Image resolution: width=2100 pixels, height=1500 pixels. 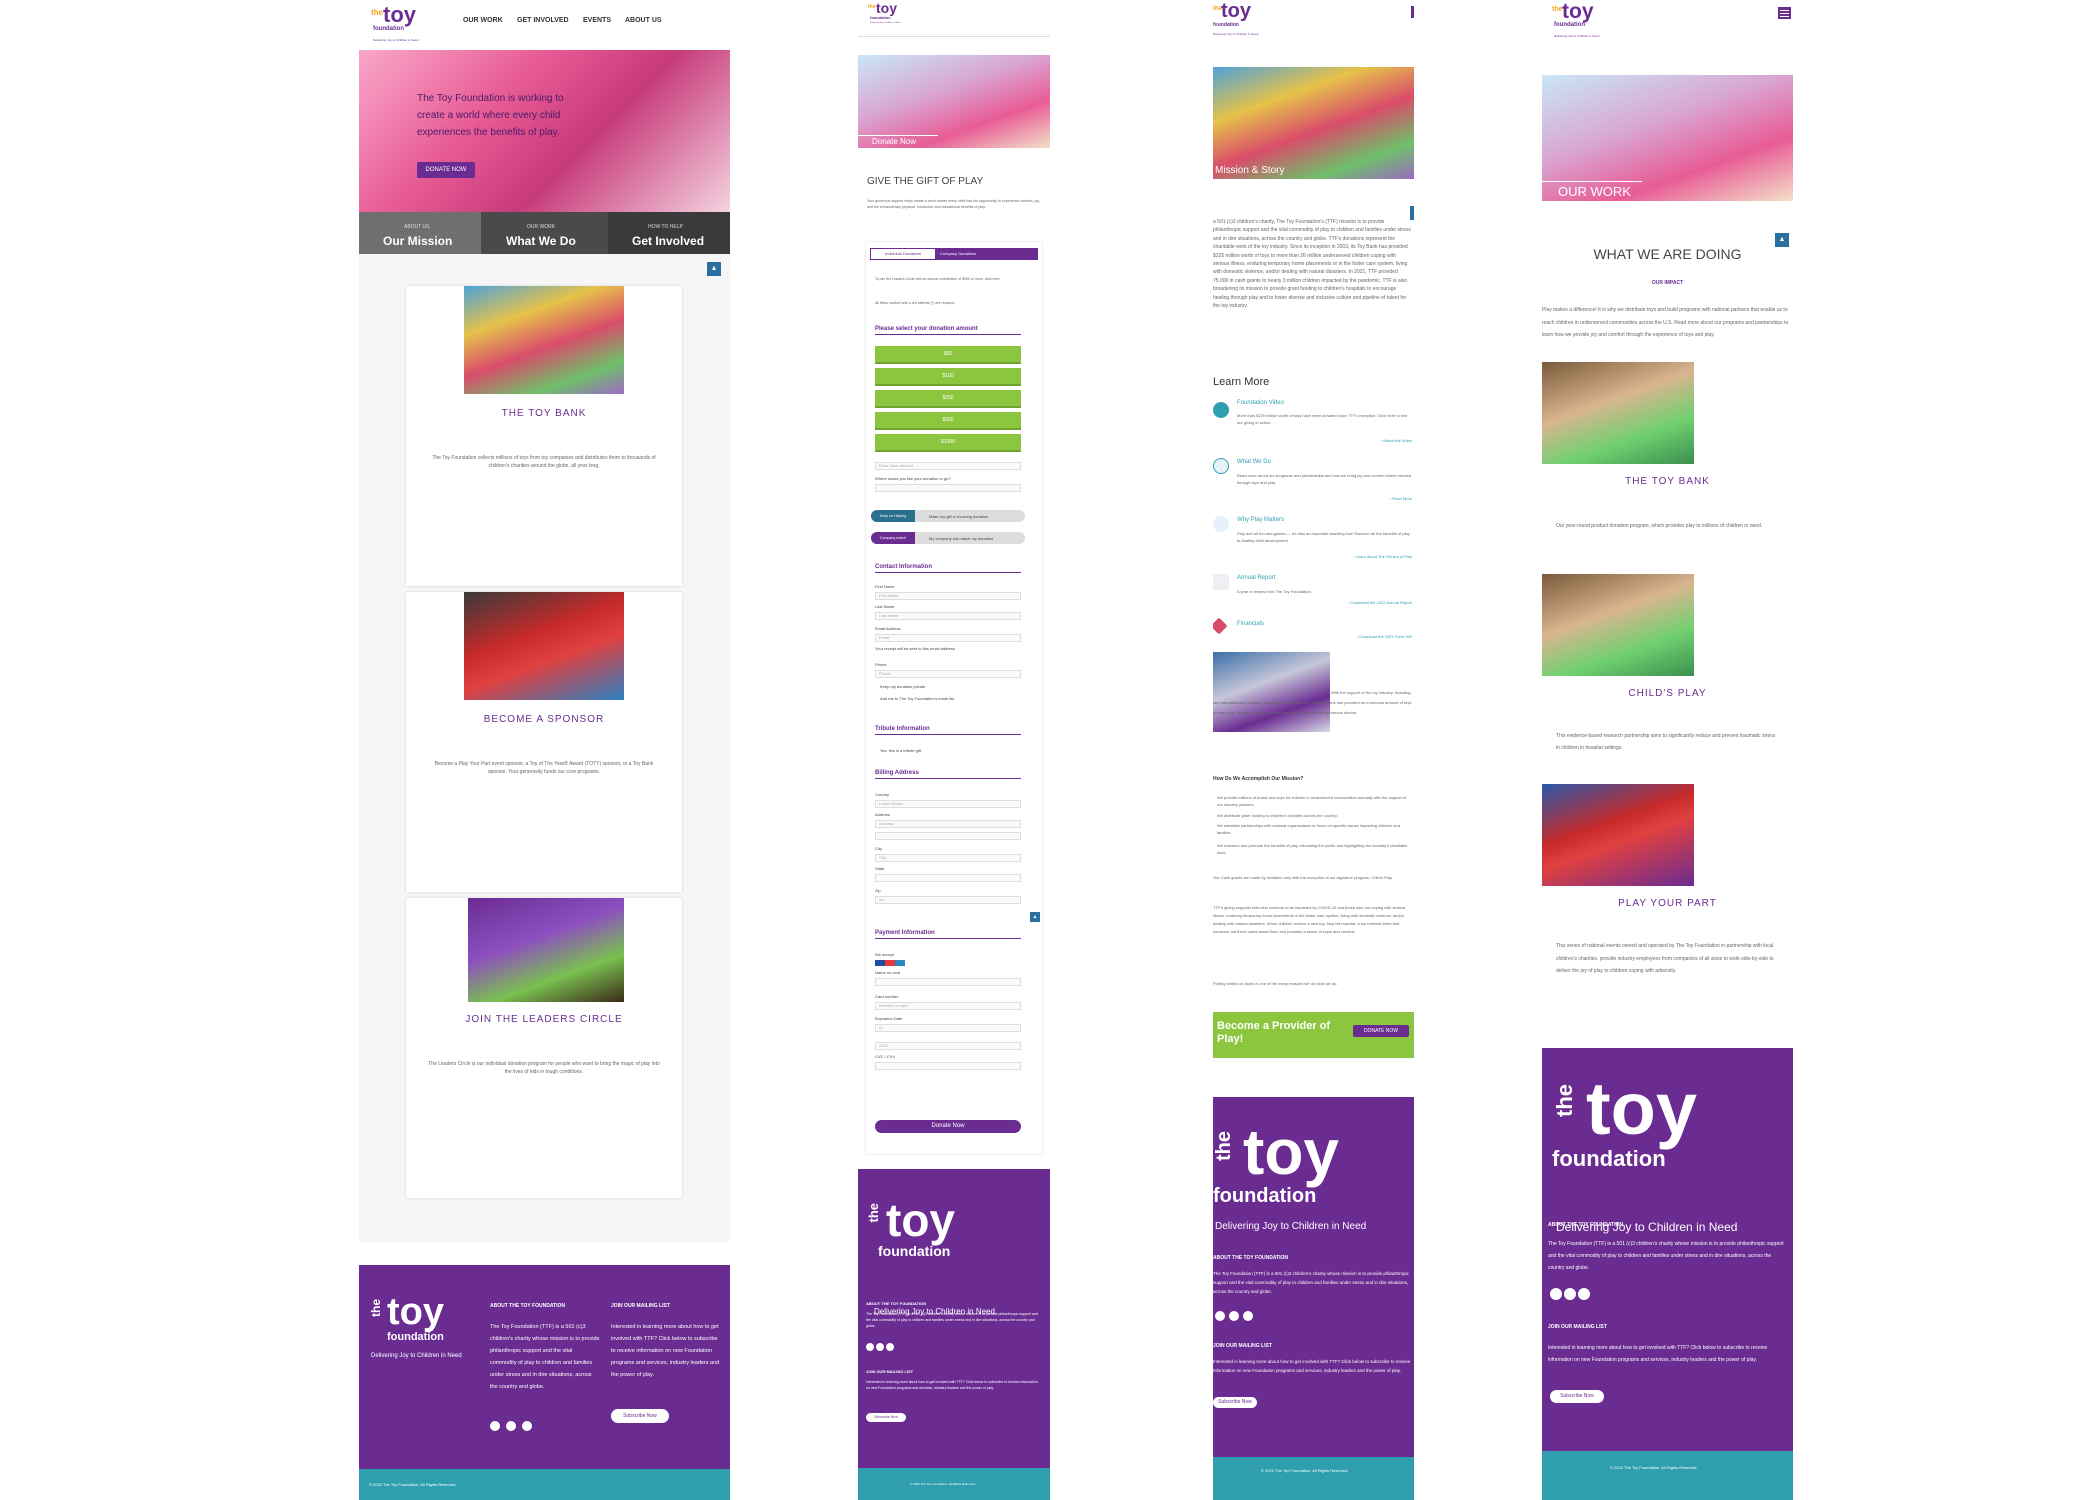 What do you see at coordinates (948, 1006) in the screenshot?
I see `card-number-input: Number on card` at bounding box center [948, 1006].